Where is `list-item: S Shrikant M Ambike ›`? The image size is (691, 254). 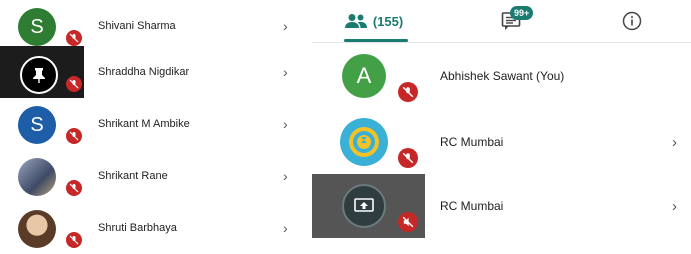 list-item: S Shrikant M Ambike › is located at coordinates (152, 124).